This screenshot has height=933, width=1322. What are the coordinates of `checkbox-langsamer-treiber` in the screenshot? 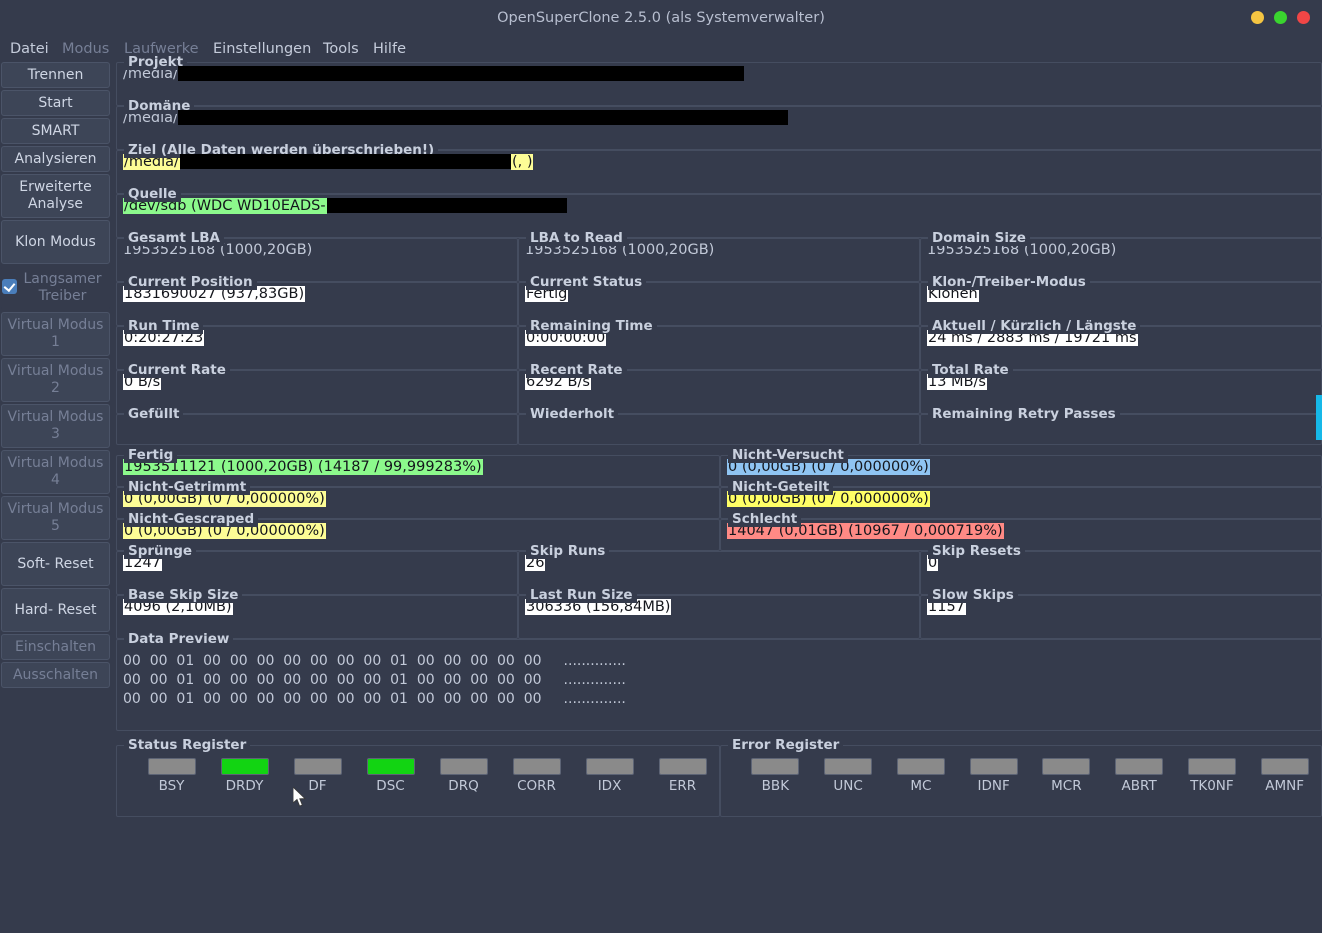 It's located at (9, 286).